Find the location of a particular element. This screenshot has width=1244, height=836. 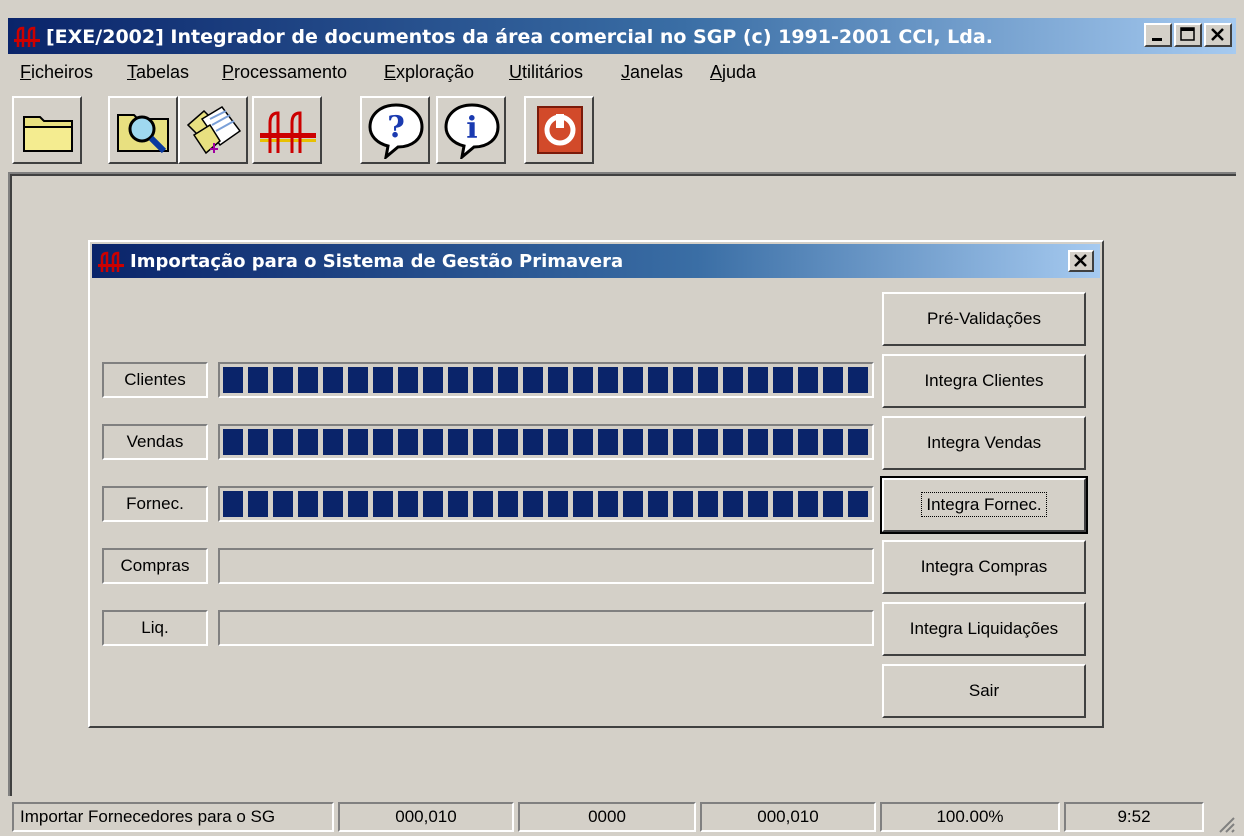

exit-button is located at coordinates (559, 130).